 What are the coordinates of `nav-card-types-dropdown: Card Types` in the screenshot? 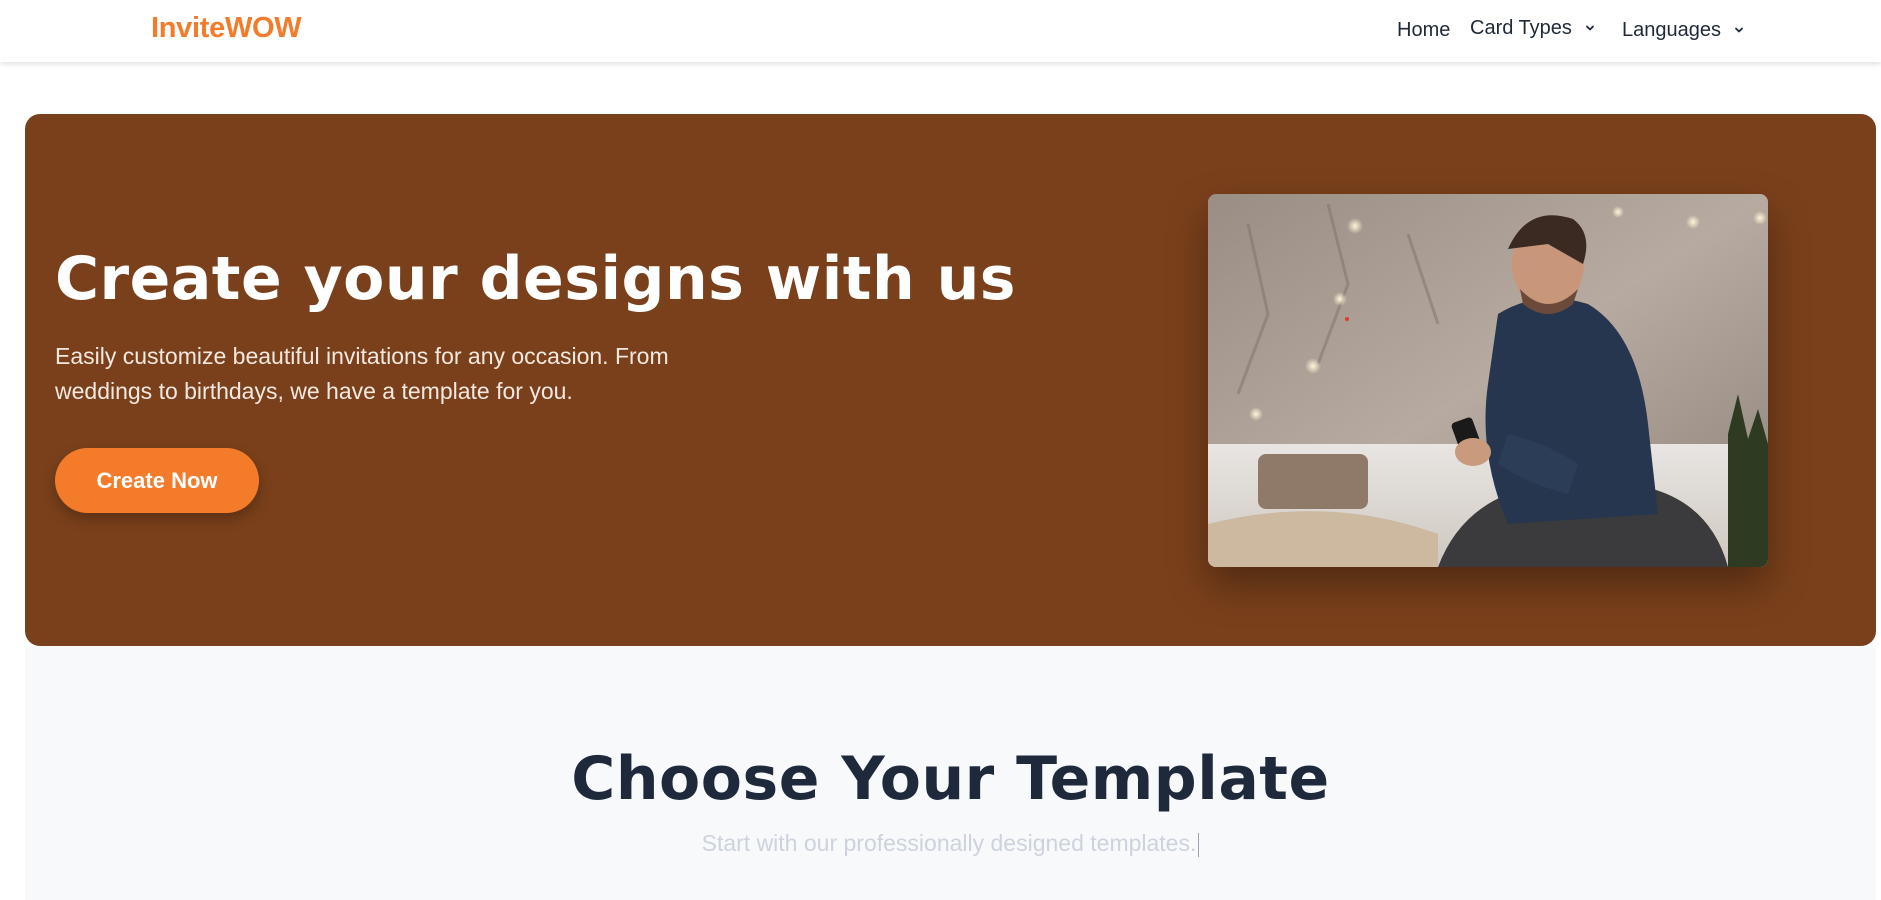 It's located at (1533, 28).